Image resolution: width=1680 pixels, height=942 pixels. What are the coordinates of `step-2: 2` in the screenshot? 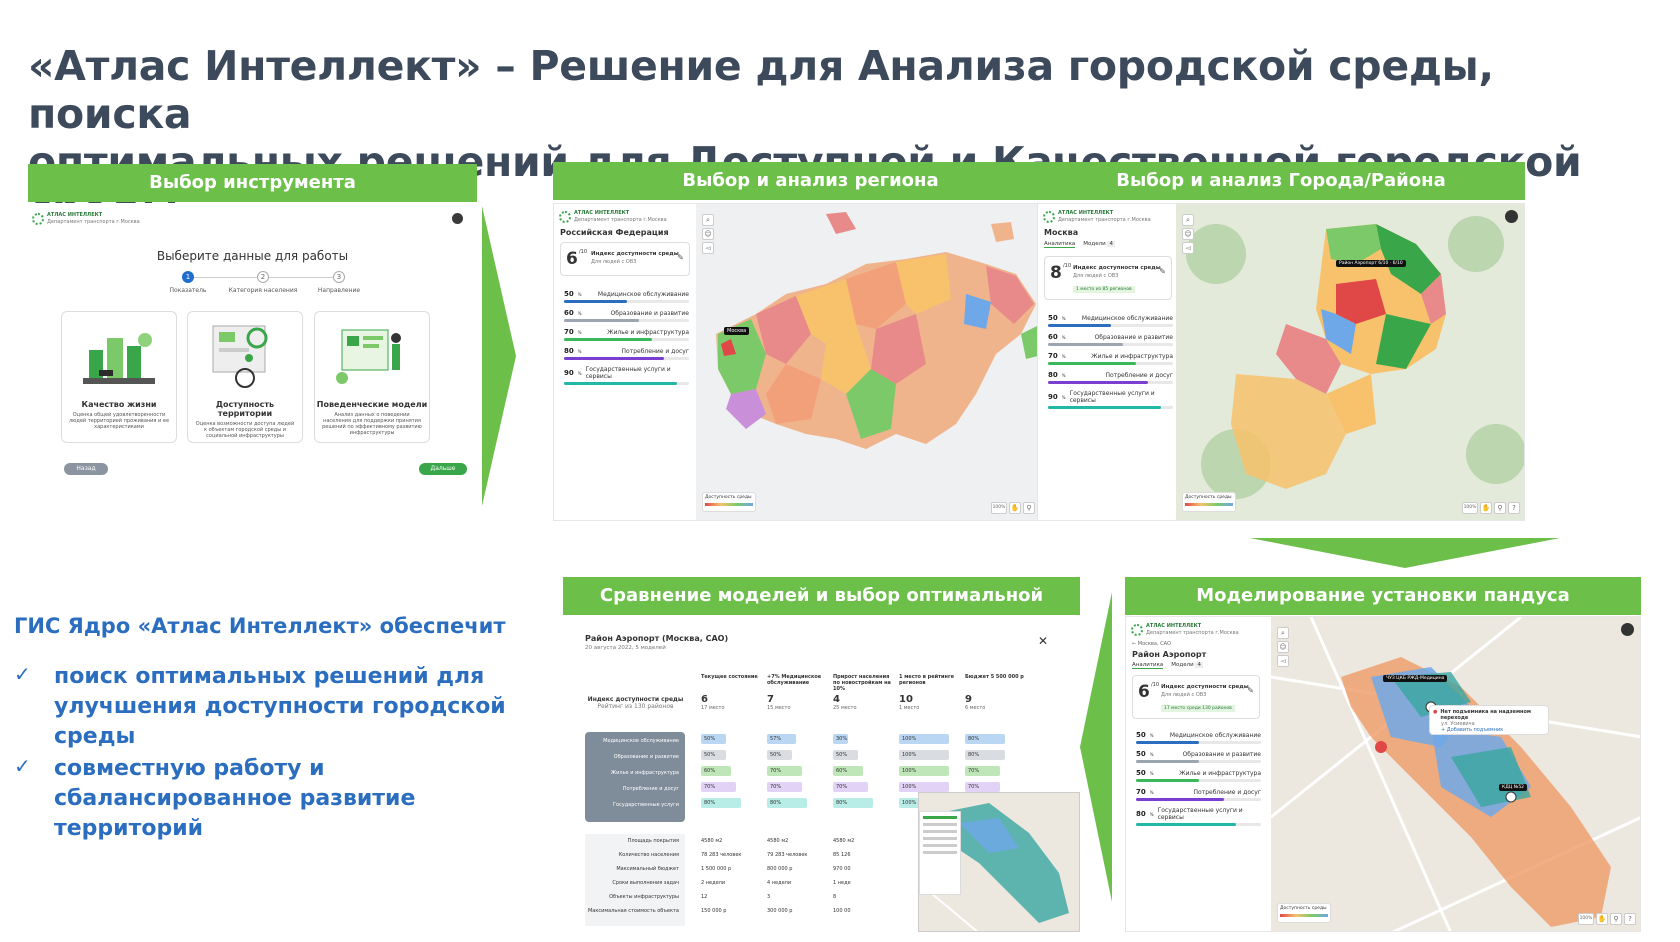 It's located at (263, 277).